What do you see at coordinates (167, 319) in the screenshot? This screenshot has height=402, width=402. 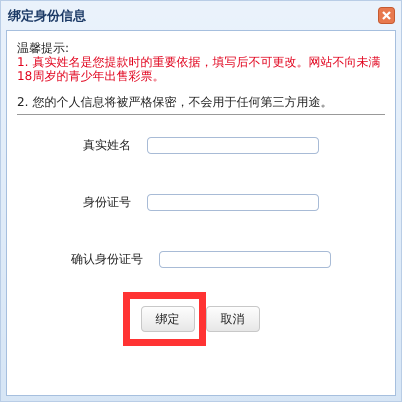 I see `dialog-button: 绑定` at bounding box center [167, 319].